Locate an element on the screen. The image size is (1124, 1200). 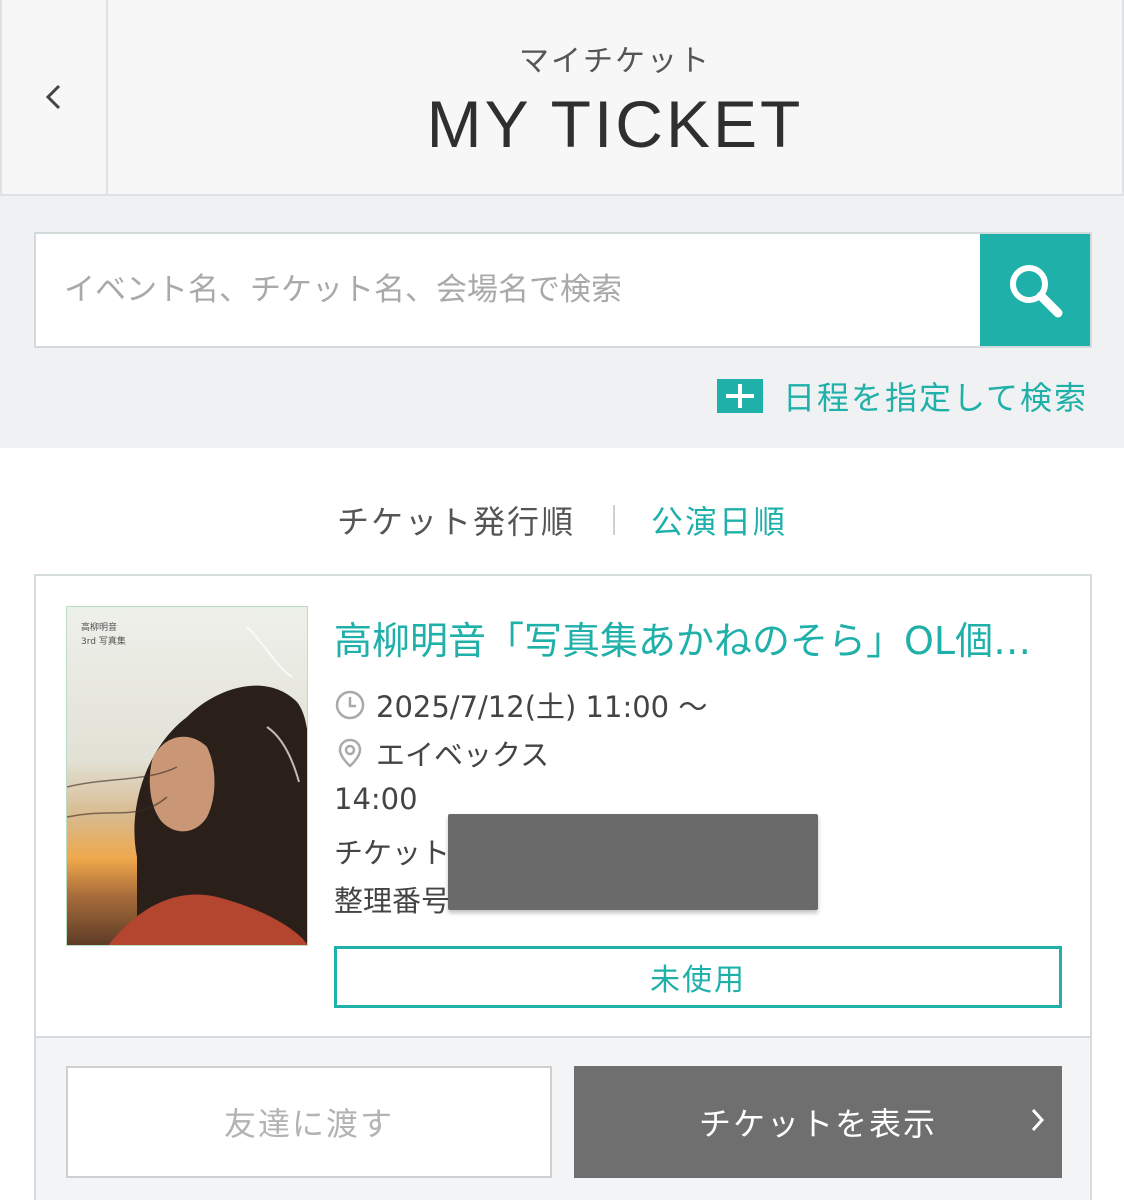
ticket-cover-image: 高柳明音 3rd 写真集 is located at coordinates (187, 776).